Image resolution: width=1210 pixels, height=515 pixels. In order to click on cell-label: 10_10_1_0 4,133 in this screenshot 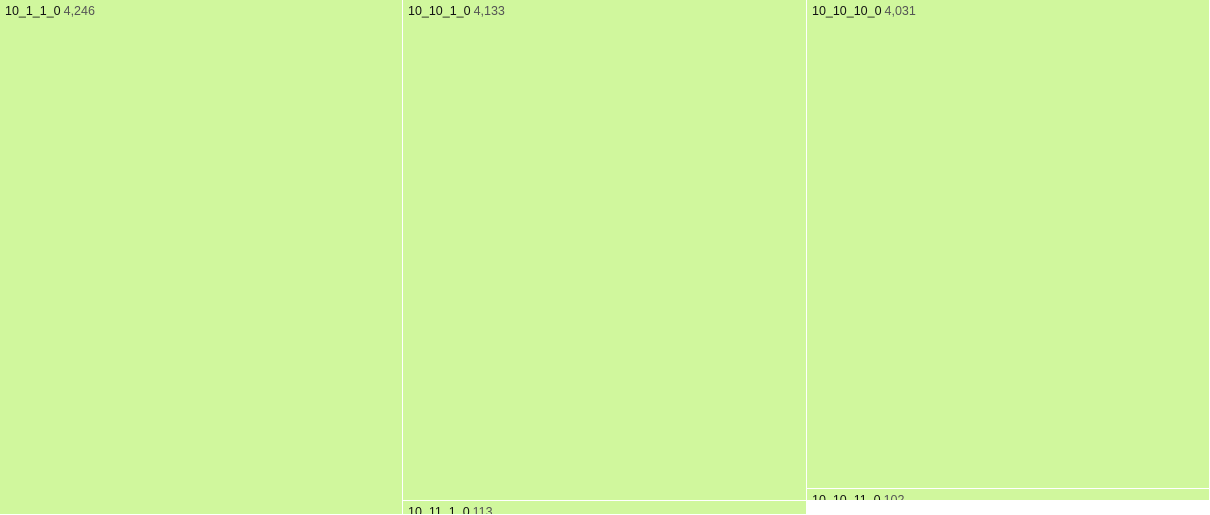, I will do `click(456, 11)`.